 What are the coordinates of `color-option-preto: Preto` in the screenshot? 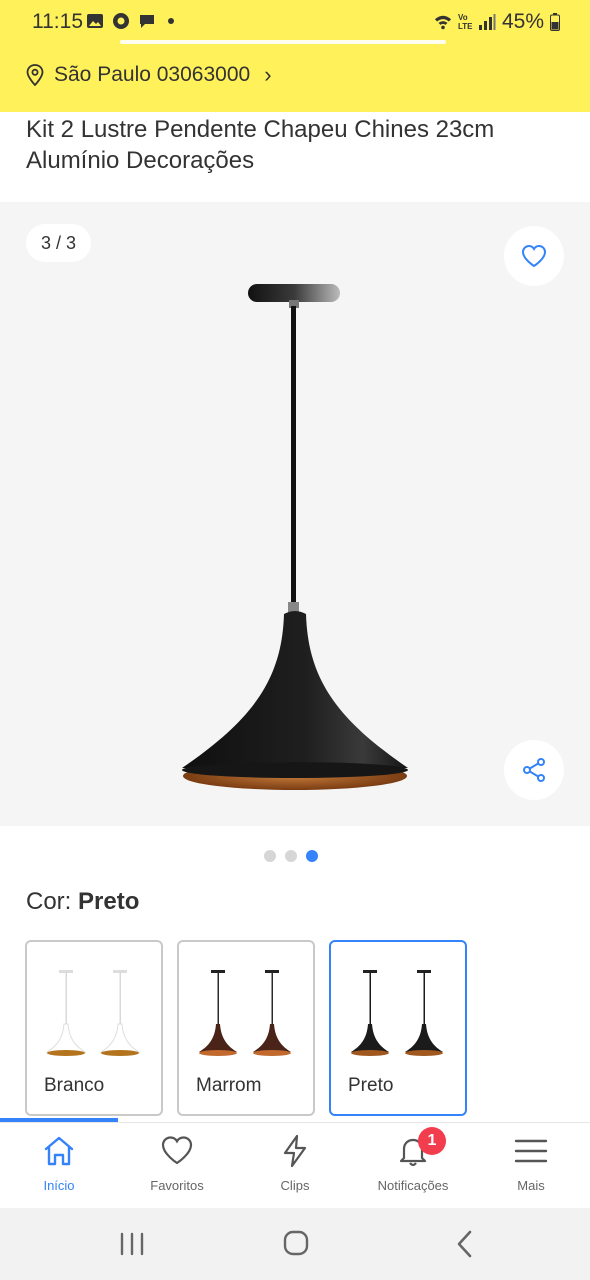 It's located at (398, 1028).